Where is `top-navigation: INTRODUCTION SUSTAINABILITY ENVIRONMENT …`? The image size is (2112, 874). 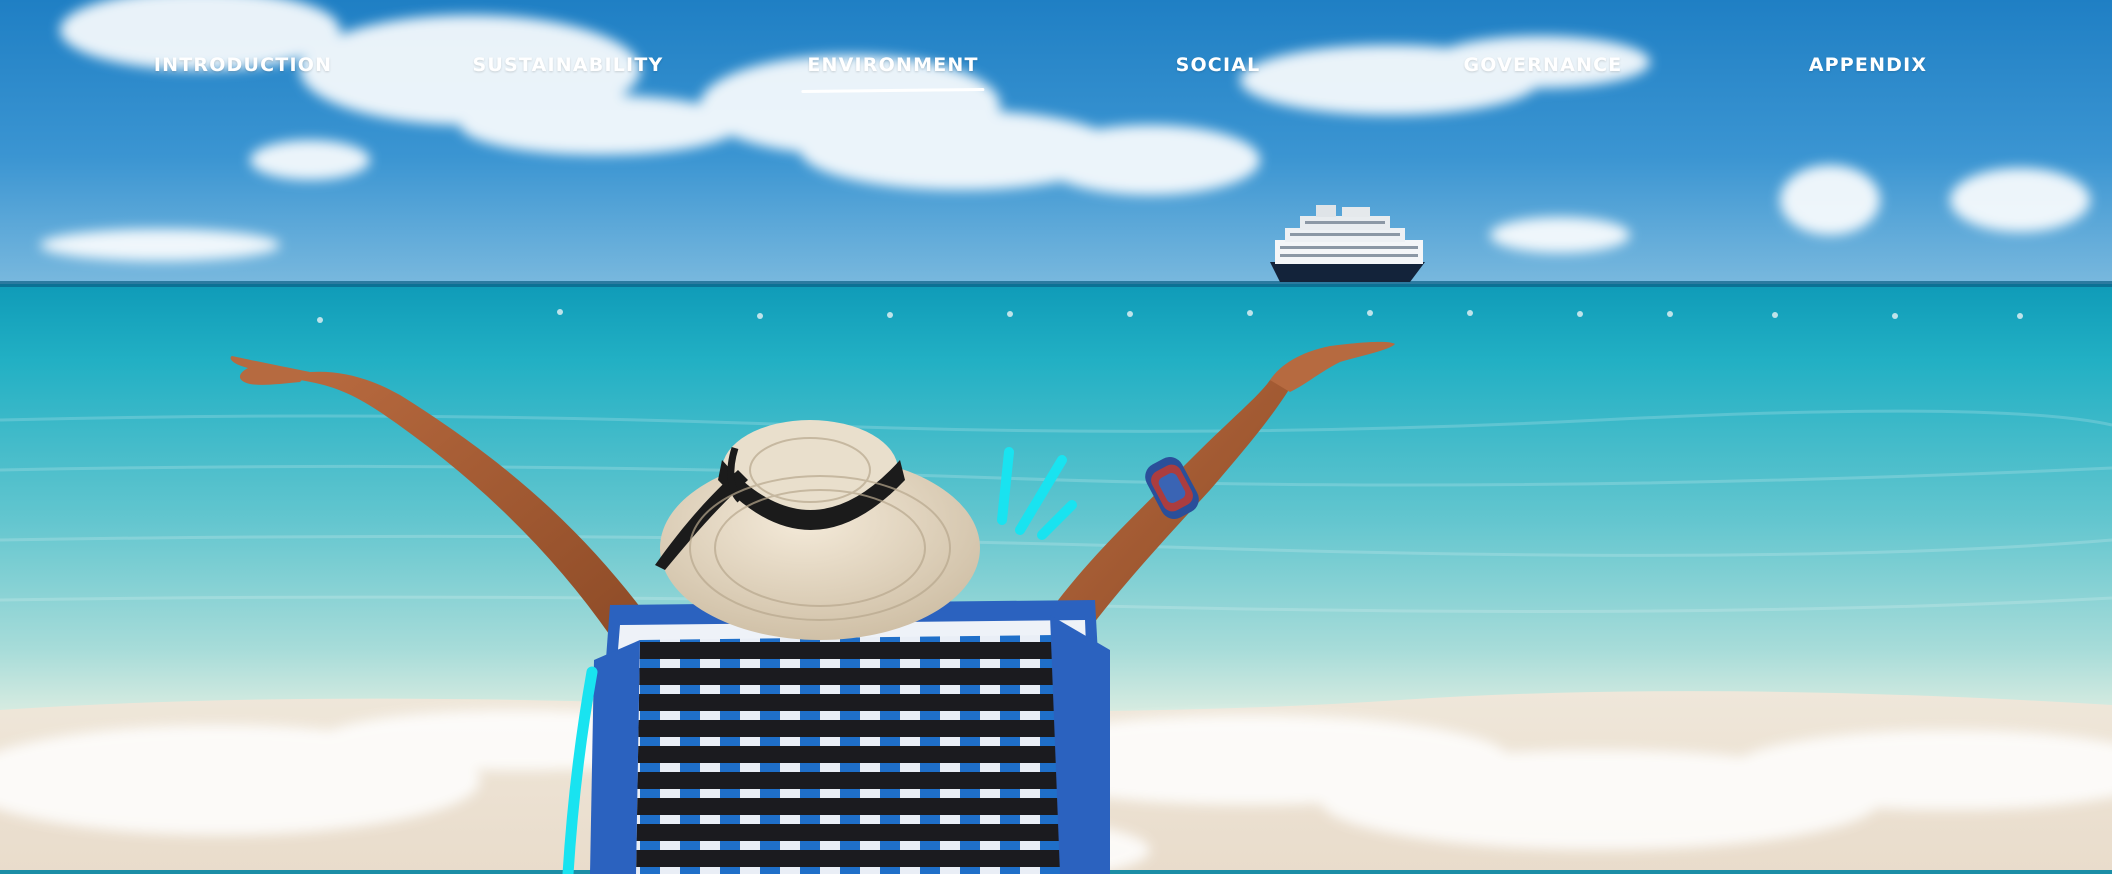
top-navigation: INTRODUCTION SUSTAINABILITY ENVIRONMENT … is located at coordinates (1056, 50).